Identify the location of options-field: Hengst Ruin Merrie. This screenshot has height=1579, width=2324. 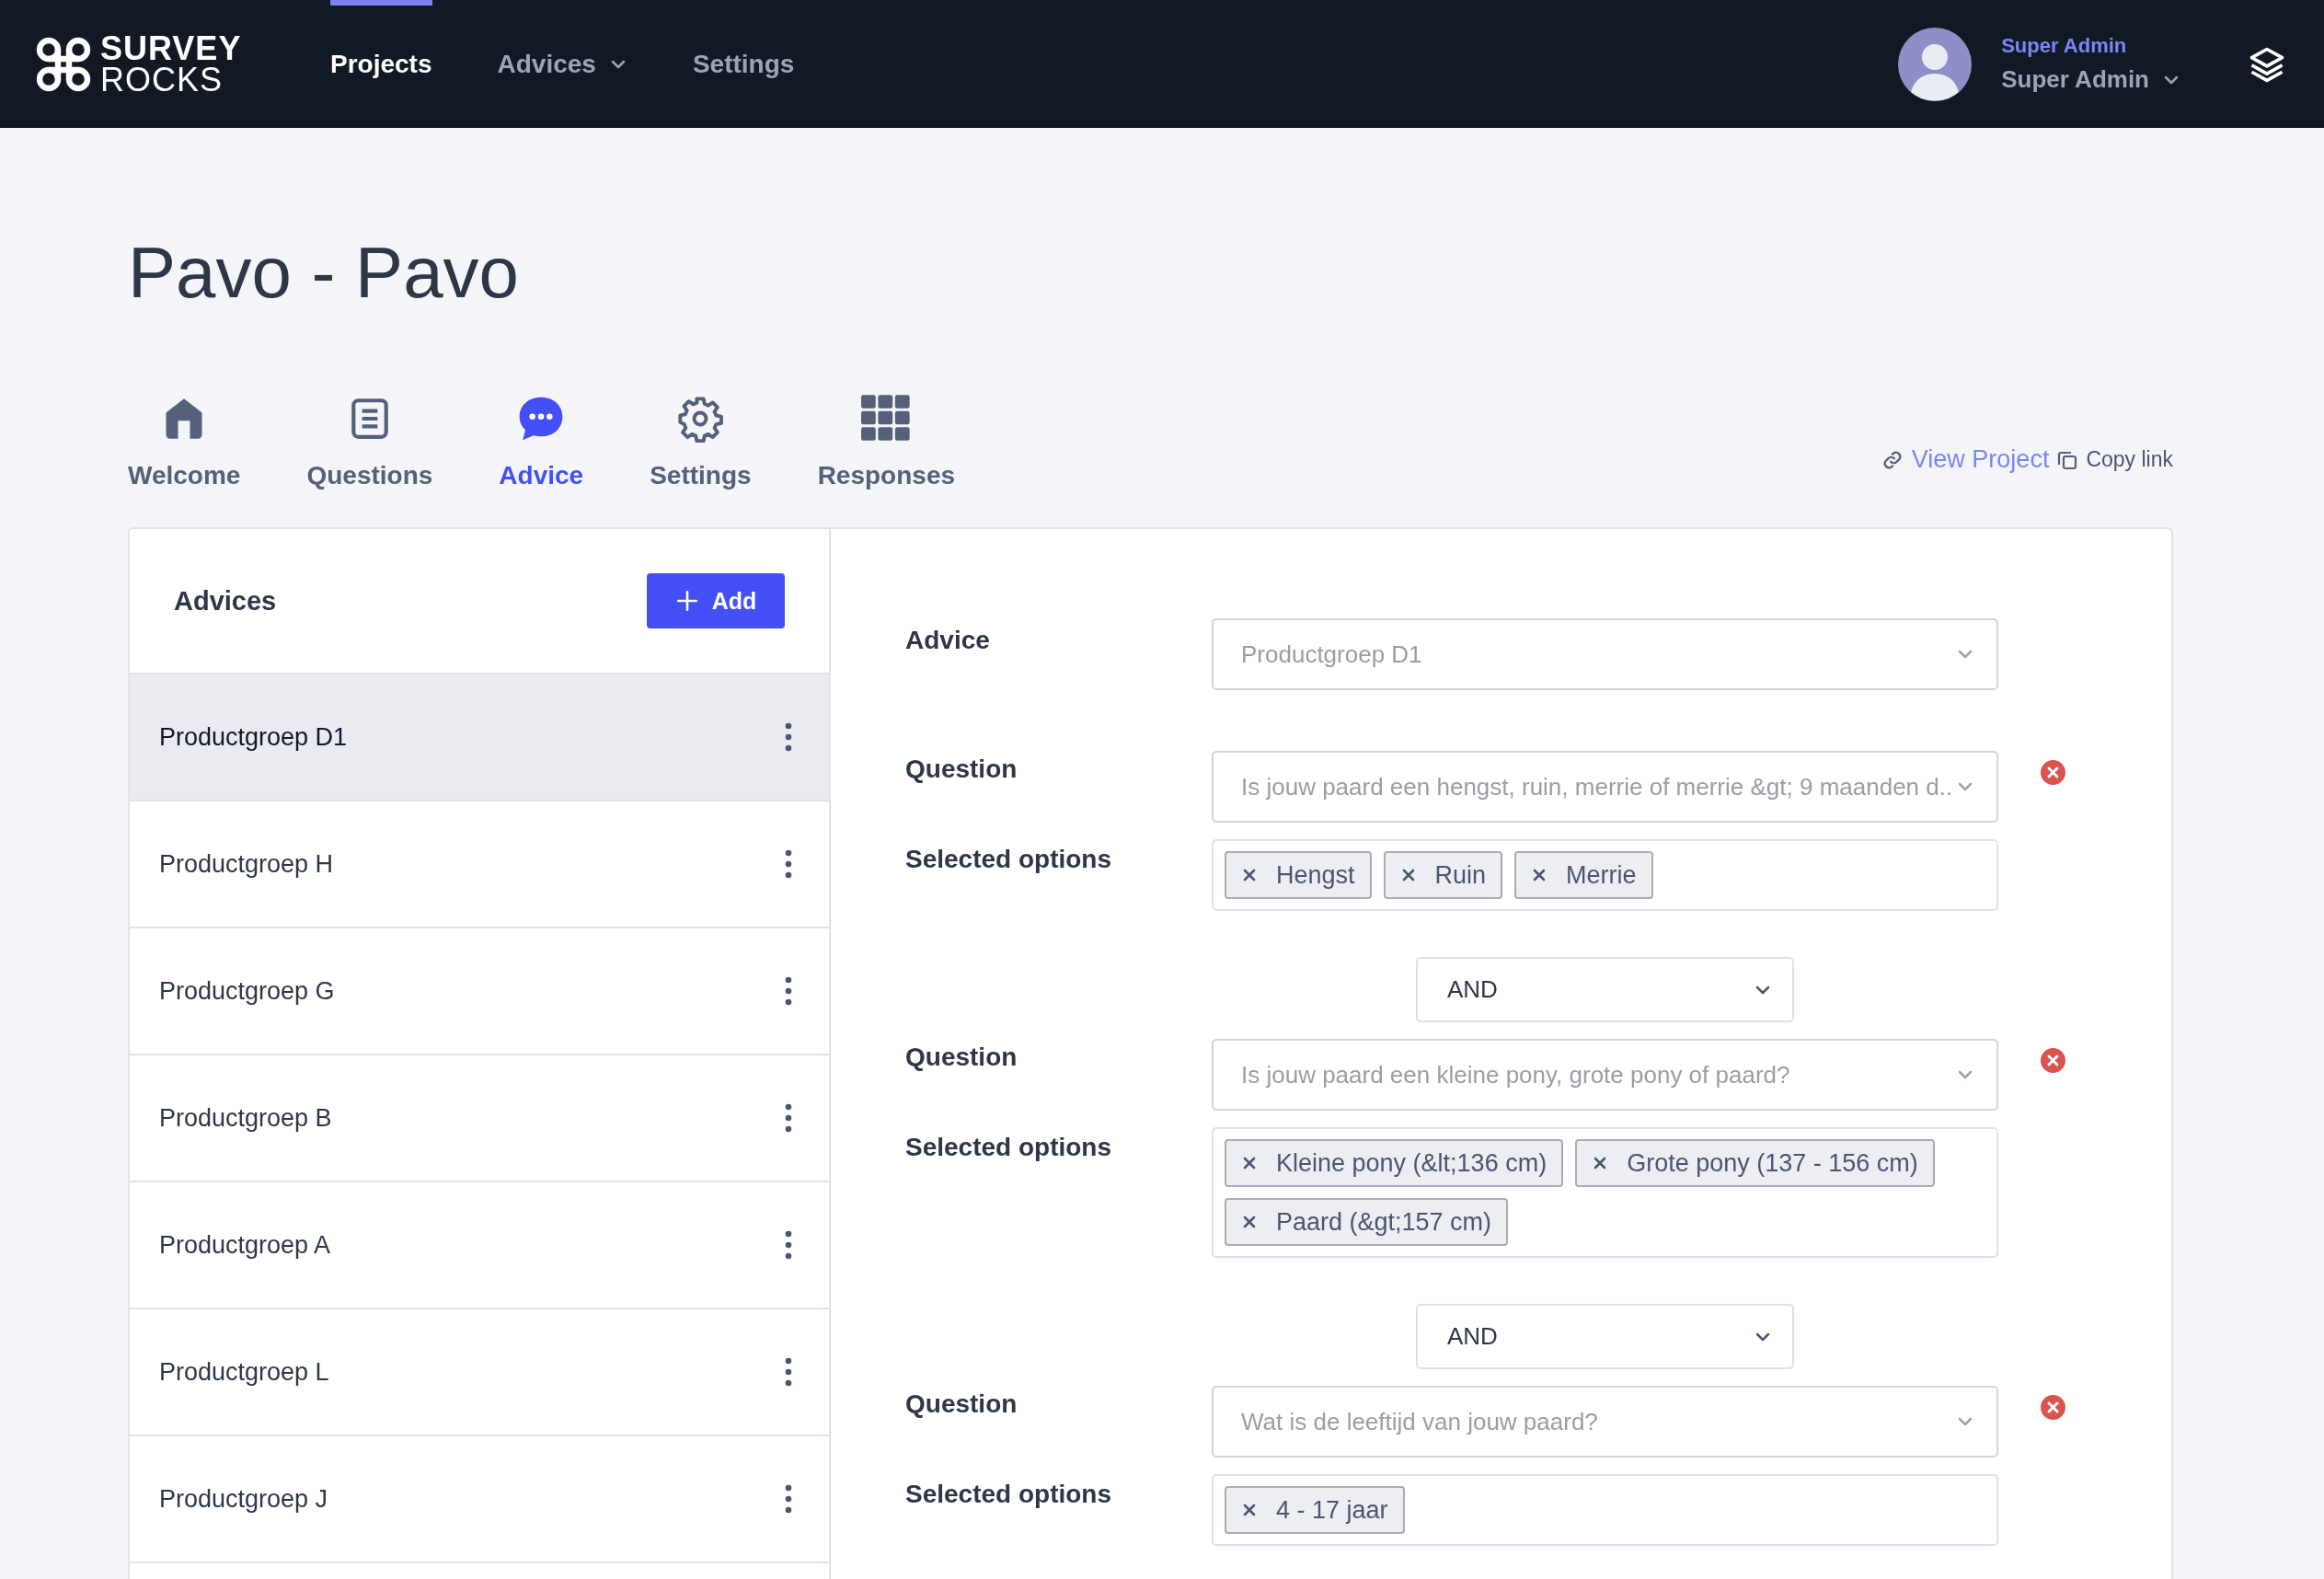
(1605, 875).